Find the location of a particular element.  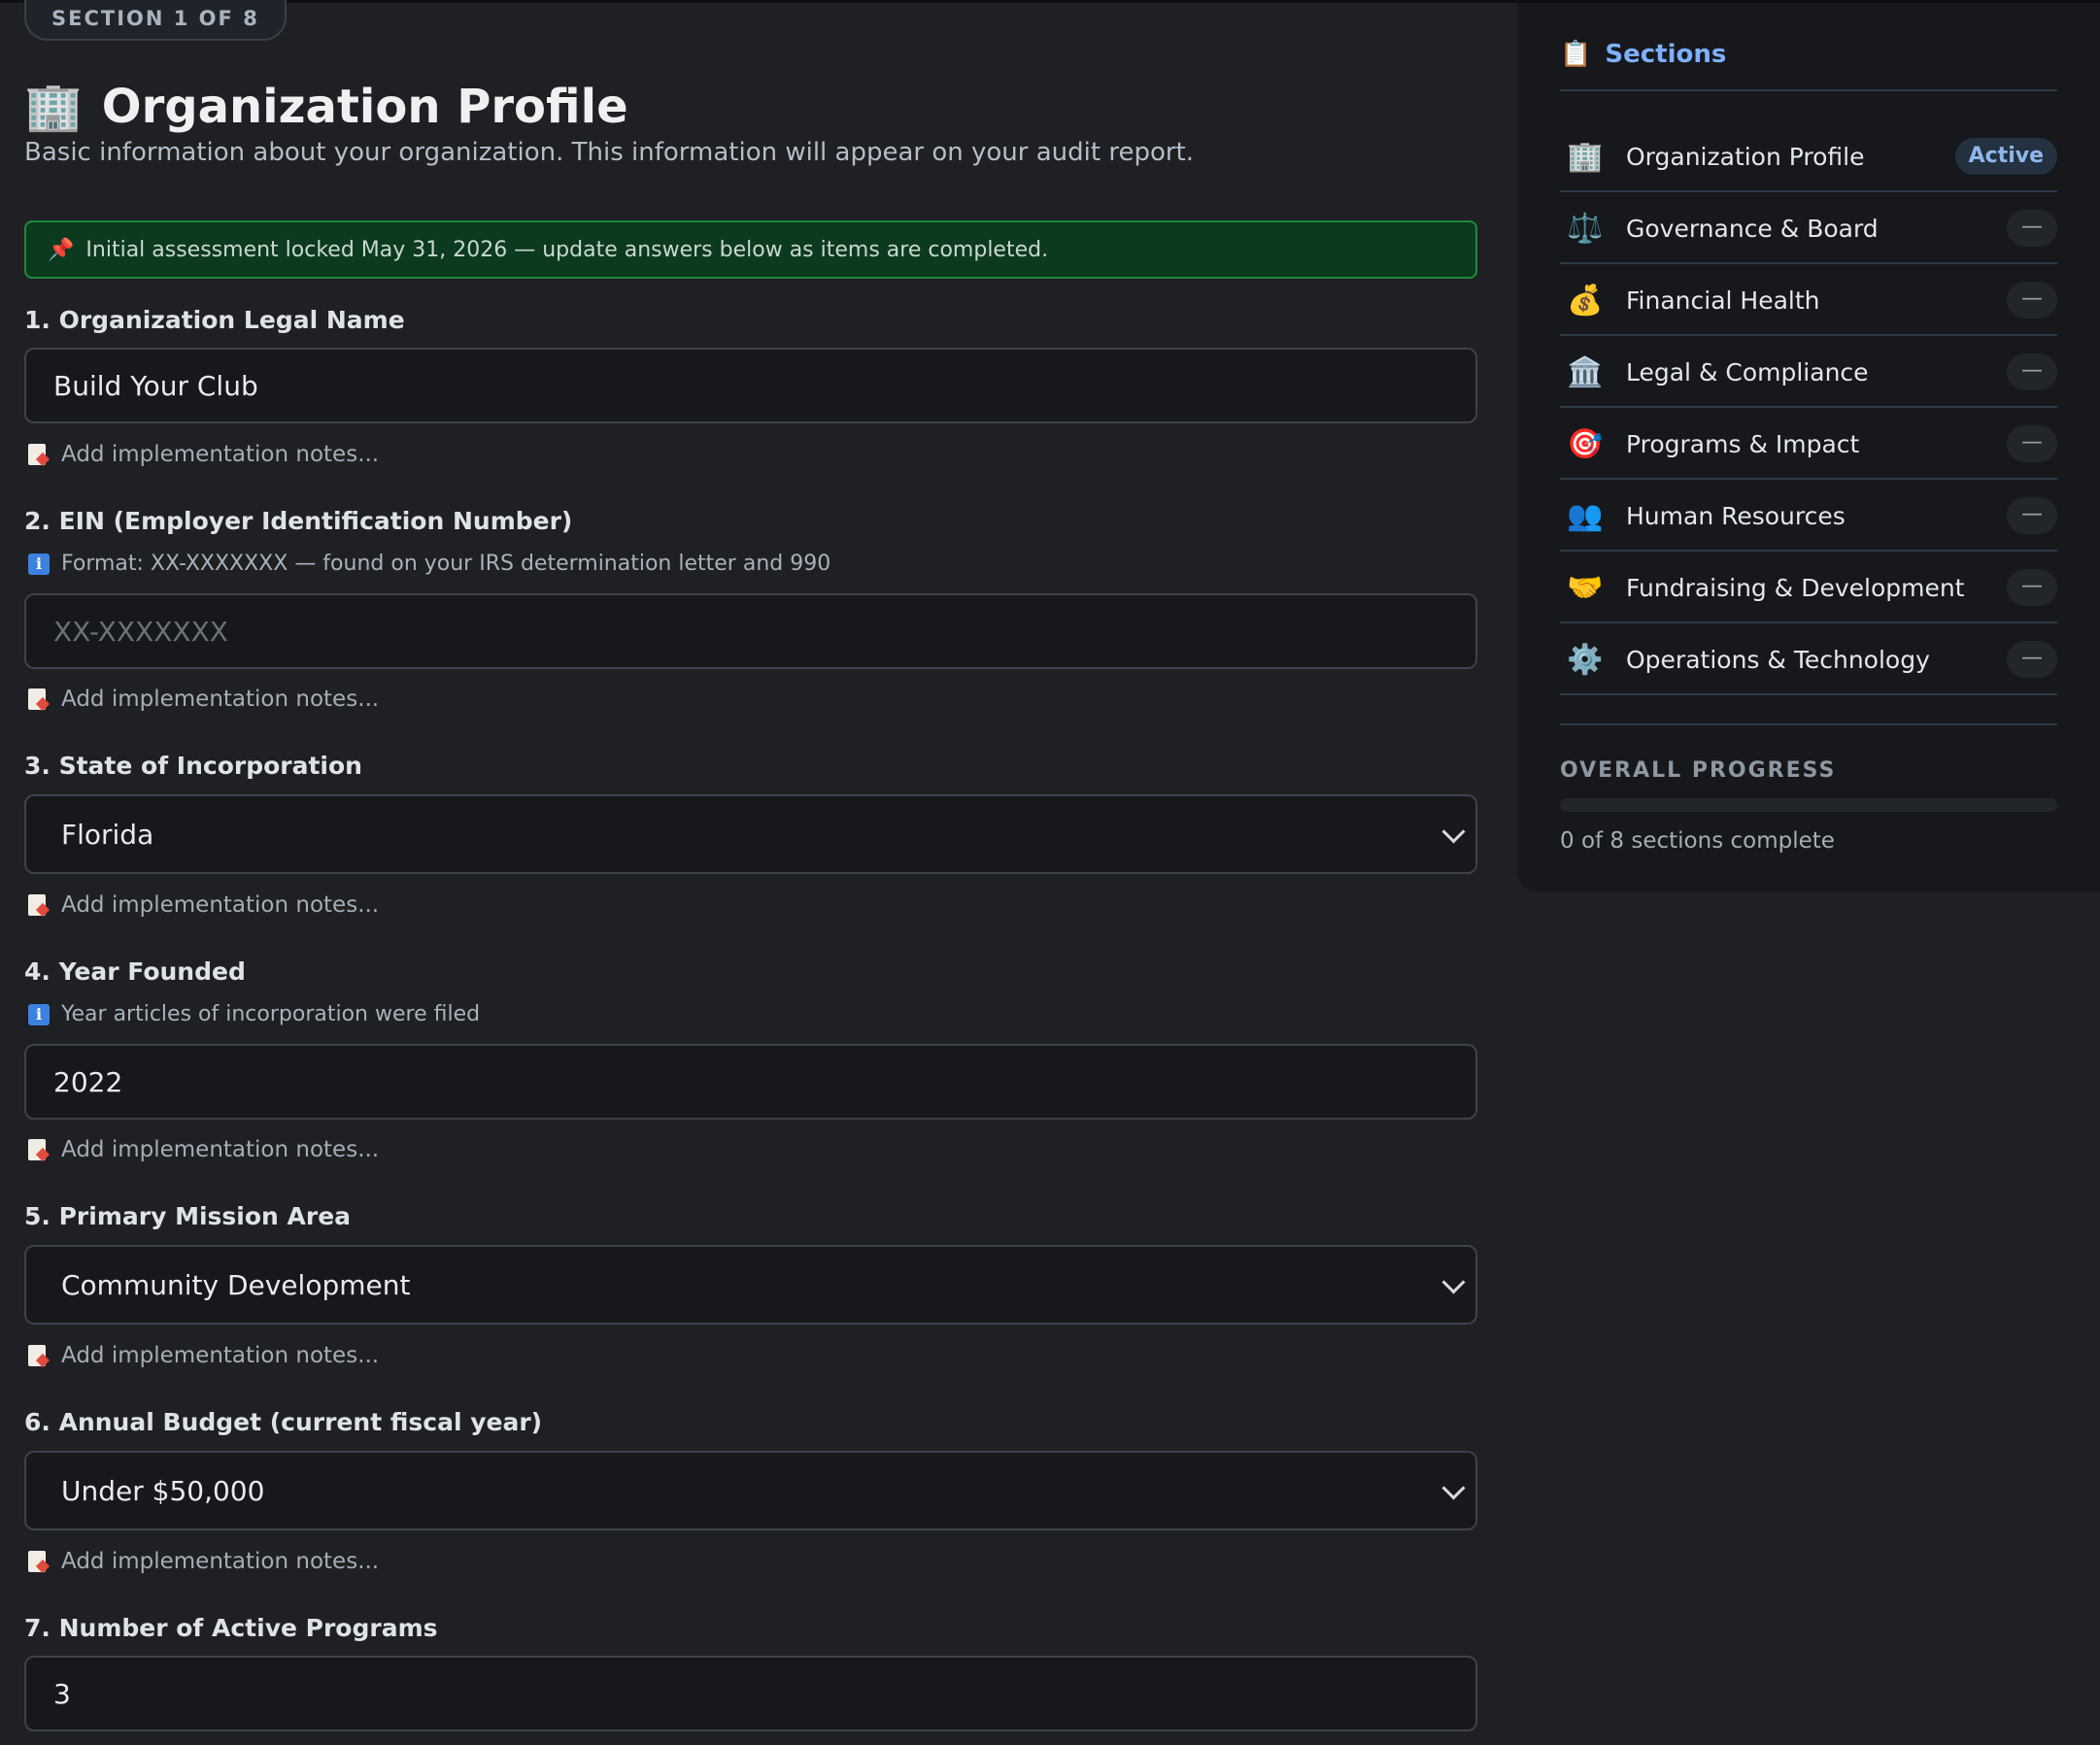

sidebar-title: Sections is located at coordinates (1666, 54).